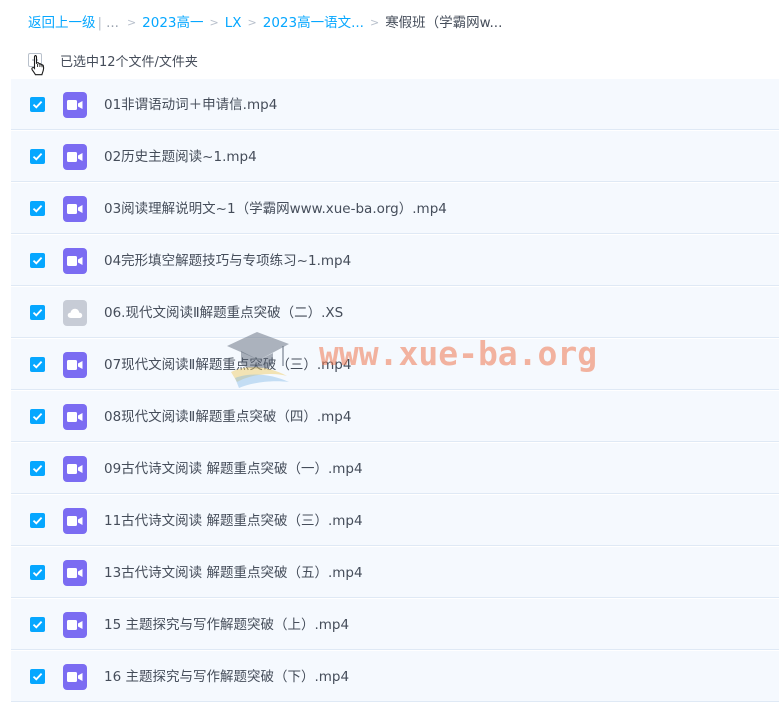 The width and height of the screenshot is (779, 709). I want to click on file-name: 13古代诗文阅读 解题重点突破（五）.mp4, so click(233, 573).